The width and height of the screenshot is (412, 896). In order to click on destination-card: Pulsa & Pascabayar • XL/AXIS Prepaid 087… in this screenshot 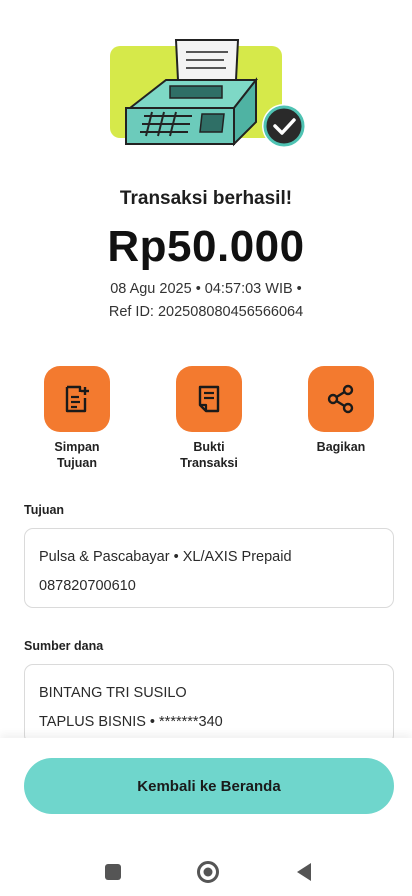, I will do `click(209, 568)`.